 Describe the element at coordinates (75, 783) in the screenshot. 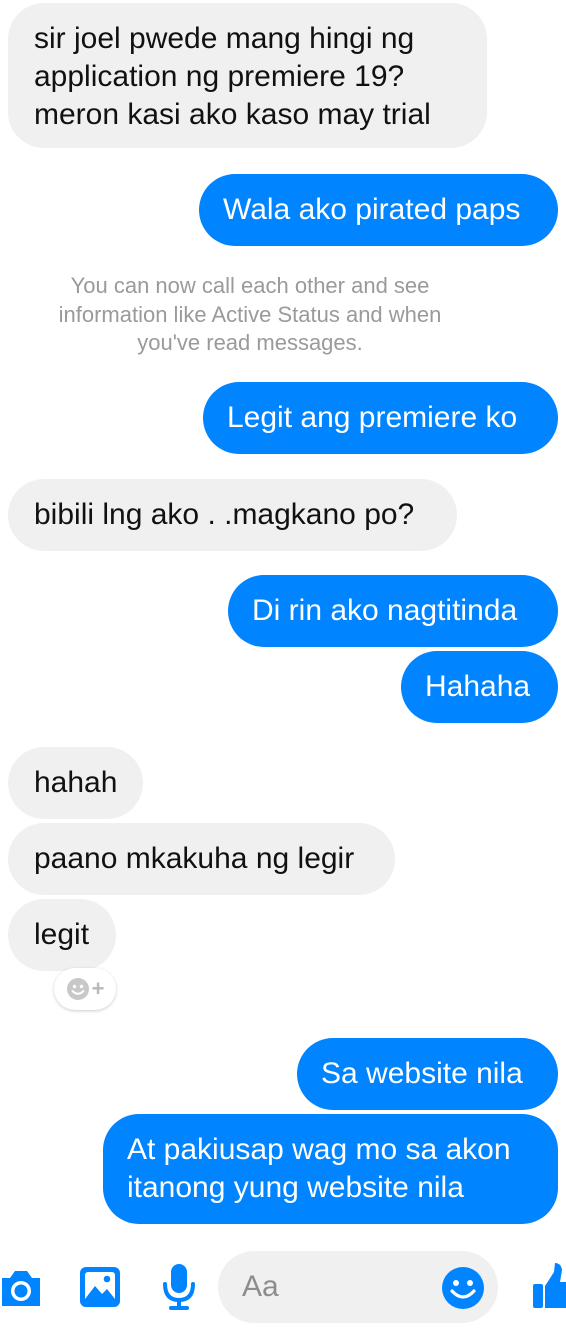

I see `message-bubble-incoming: hahah` at that location.